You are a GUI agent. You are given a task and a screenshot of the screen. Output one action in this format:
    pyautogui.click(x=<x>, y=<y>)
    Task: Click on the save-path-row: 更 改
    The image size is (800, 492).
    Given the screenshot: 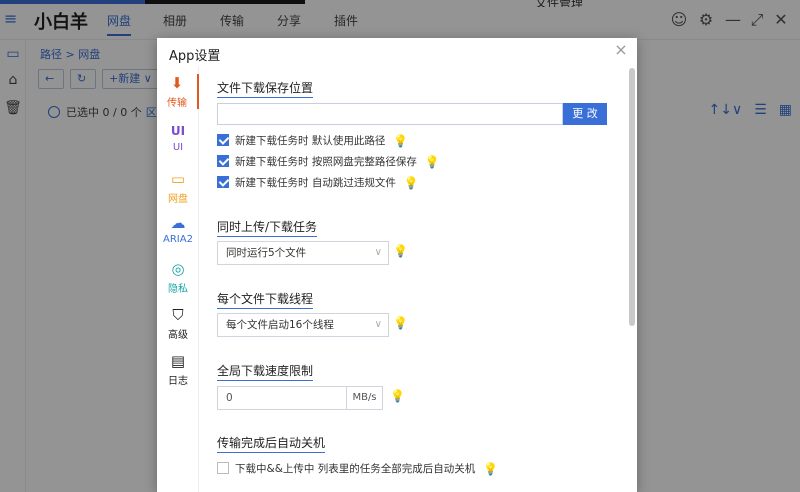 What is the action you would take?
    pyautogui.click(x=412, y=114)
    